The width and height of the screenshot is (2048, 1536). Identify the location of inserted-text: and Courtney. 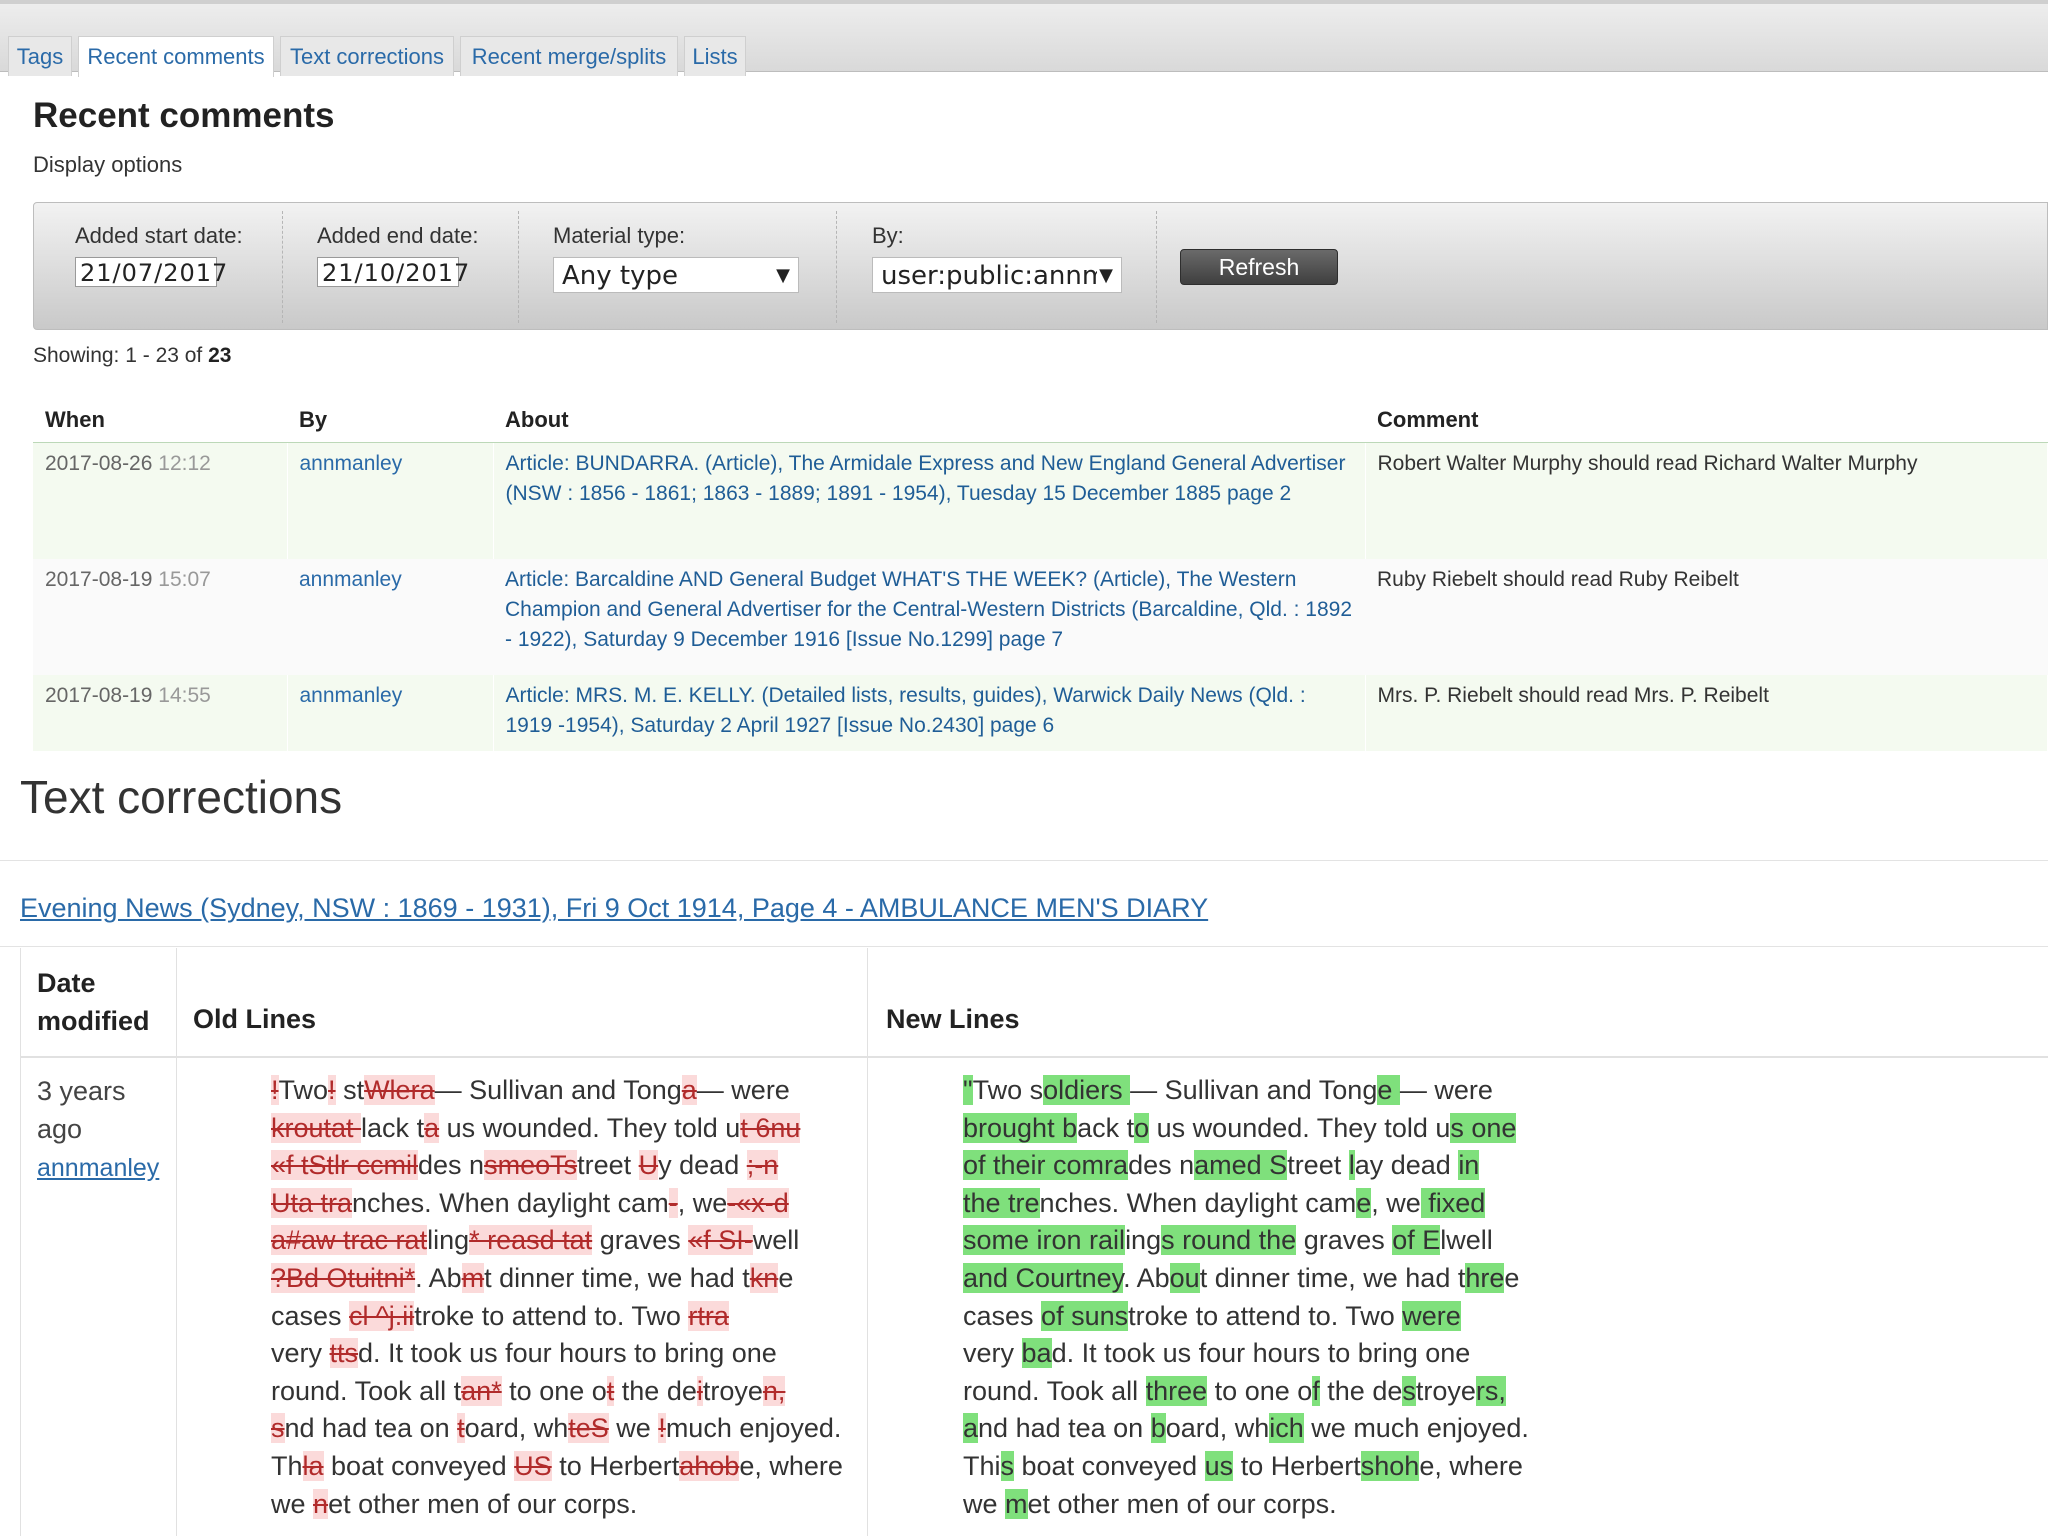
(1043, 1277).